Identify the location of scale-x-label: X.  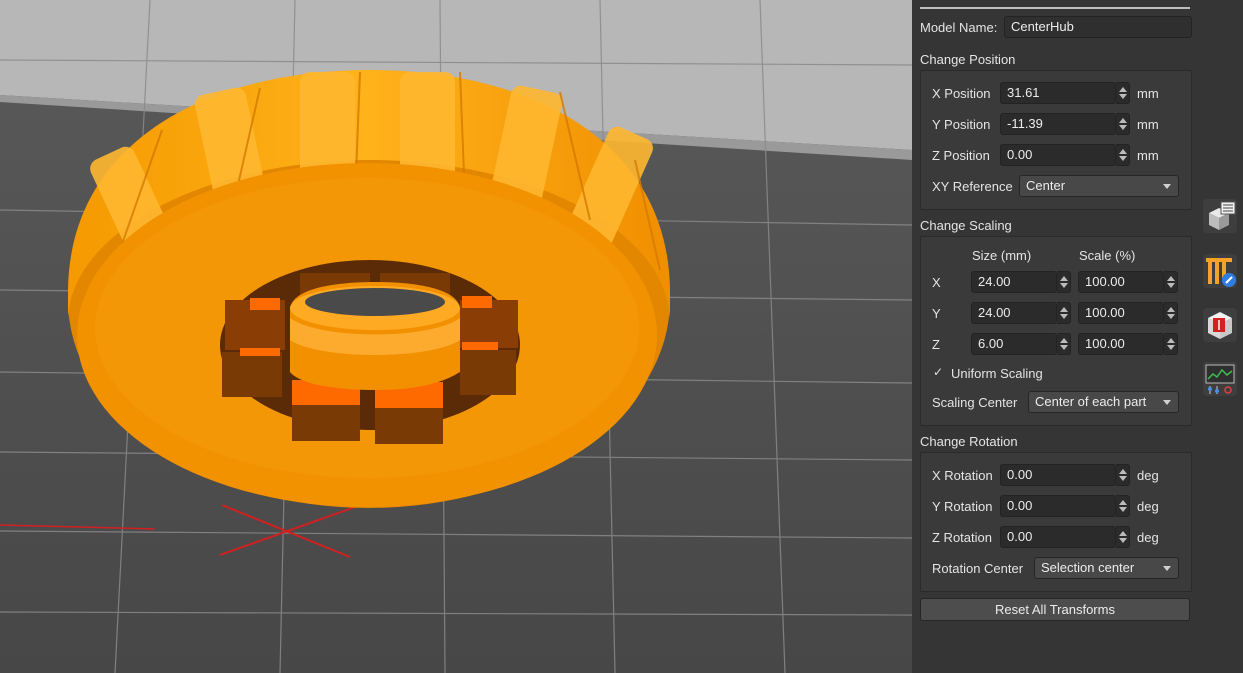
(936, 282).